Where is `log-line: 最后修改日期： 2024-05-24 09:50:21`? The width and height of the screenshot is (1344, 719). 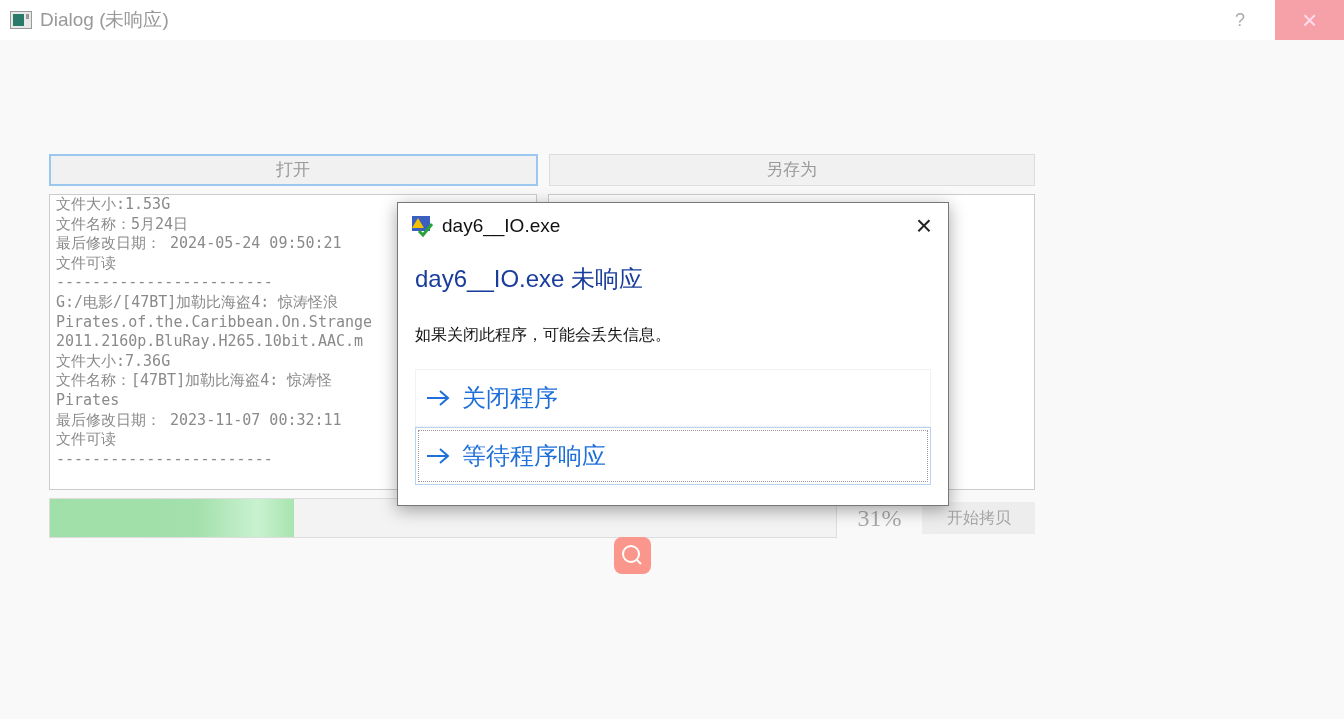 log-line: 最后修改日期： 2024-05-24 09:50:21 is located at coordinates (199, 244).